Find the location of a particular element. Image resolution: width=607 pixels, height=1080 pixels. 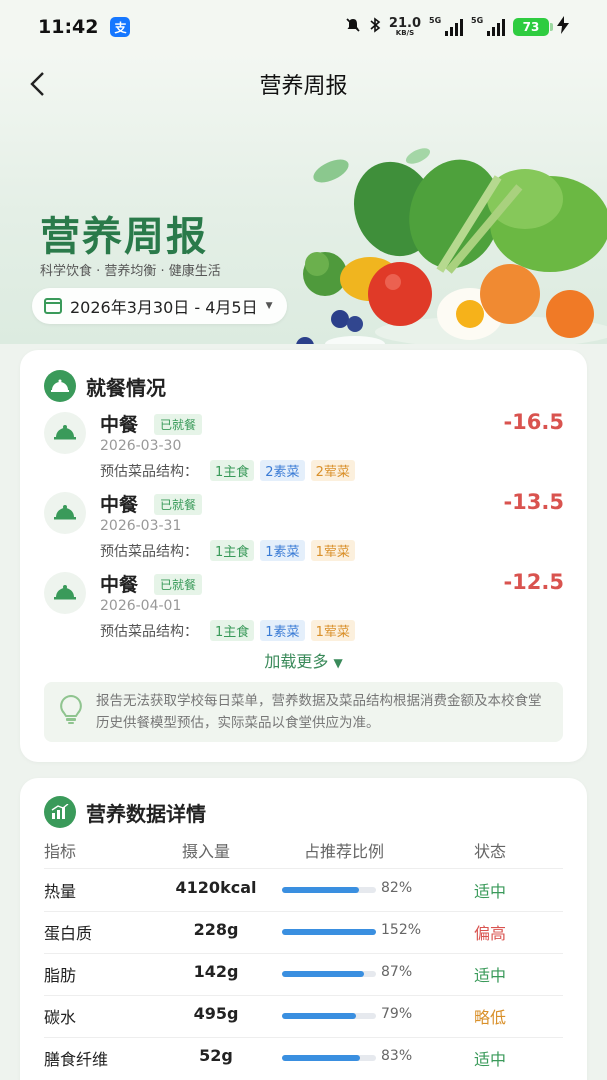

load-more-button: 加载更多 ▼ is located at coordinates (303, 660).